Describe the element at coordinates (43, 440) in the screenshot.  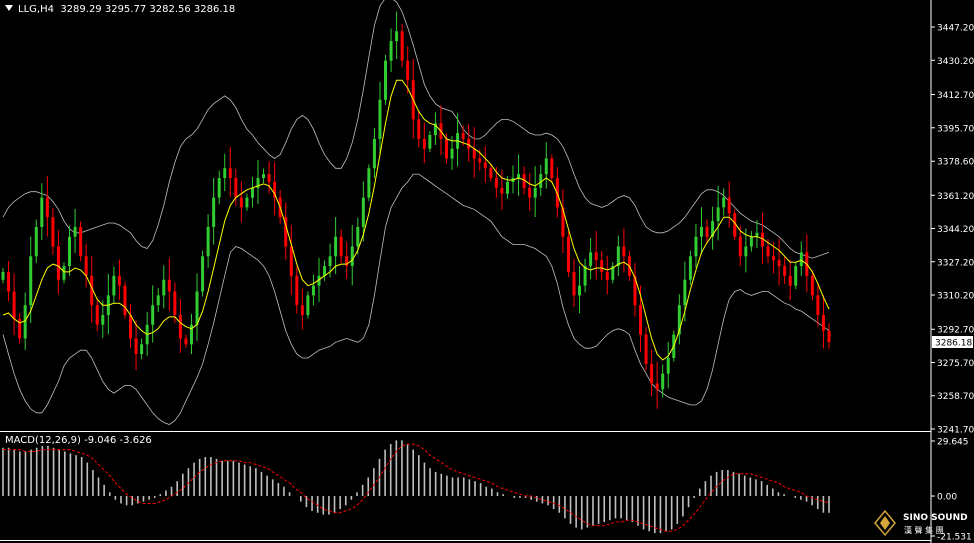
I see `macd-name: MACD(12,26,9)` at that location.